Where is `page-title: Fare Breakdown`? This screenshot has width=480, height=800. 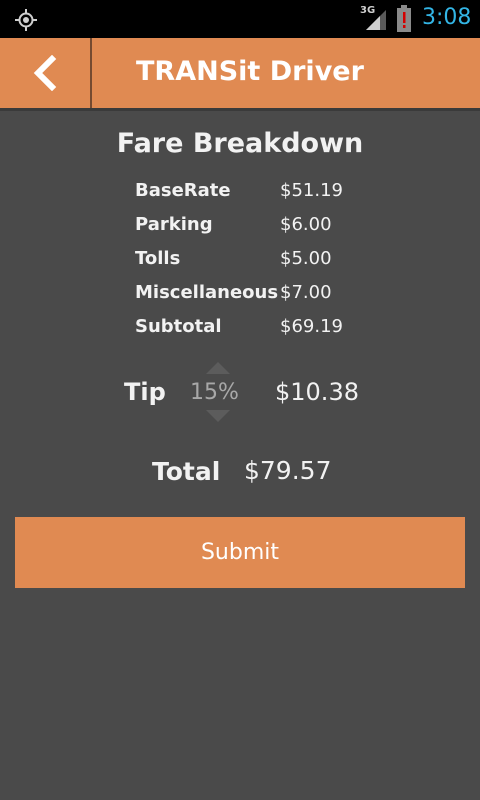 page-title: Fare Breakdown is located at coordinates (240, 143).